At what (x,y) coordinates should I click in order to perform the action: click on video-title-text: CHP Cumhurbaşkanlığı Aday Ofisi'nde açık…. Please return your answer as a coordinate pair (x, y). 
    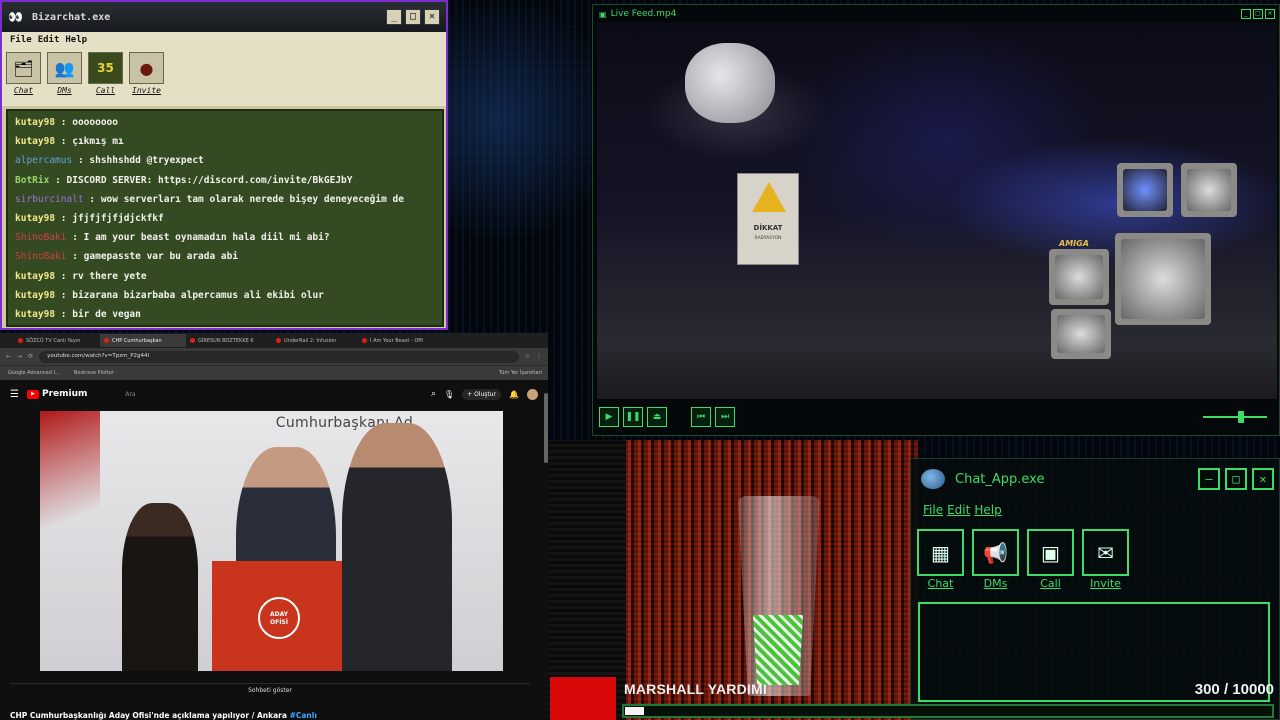
    Looking at the image, I should click on (150, 715).